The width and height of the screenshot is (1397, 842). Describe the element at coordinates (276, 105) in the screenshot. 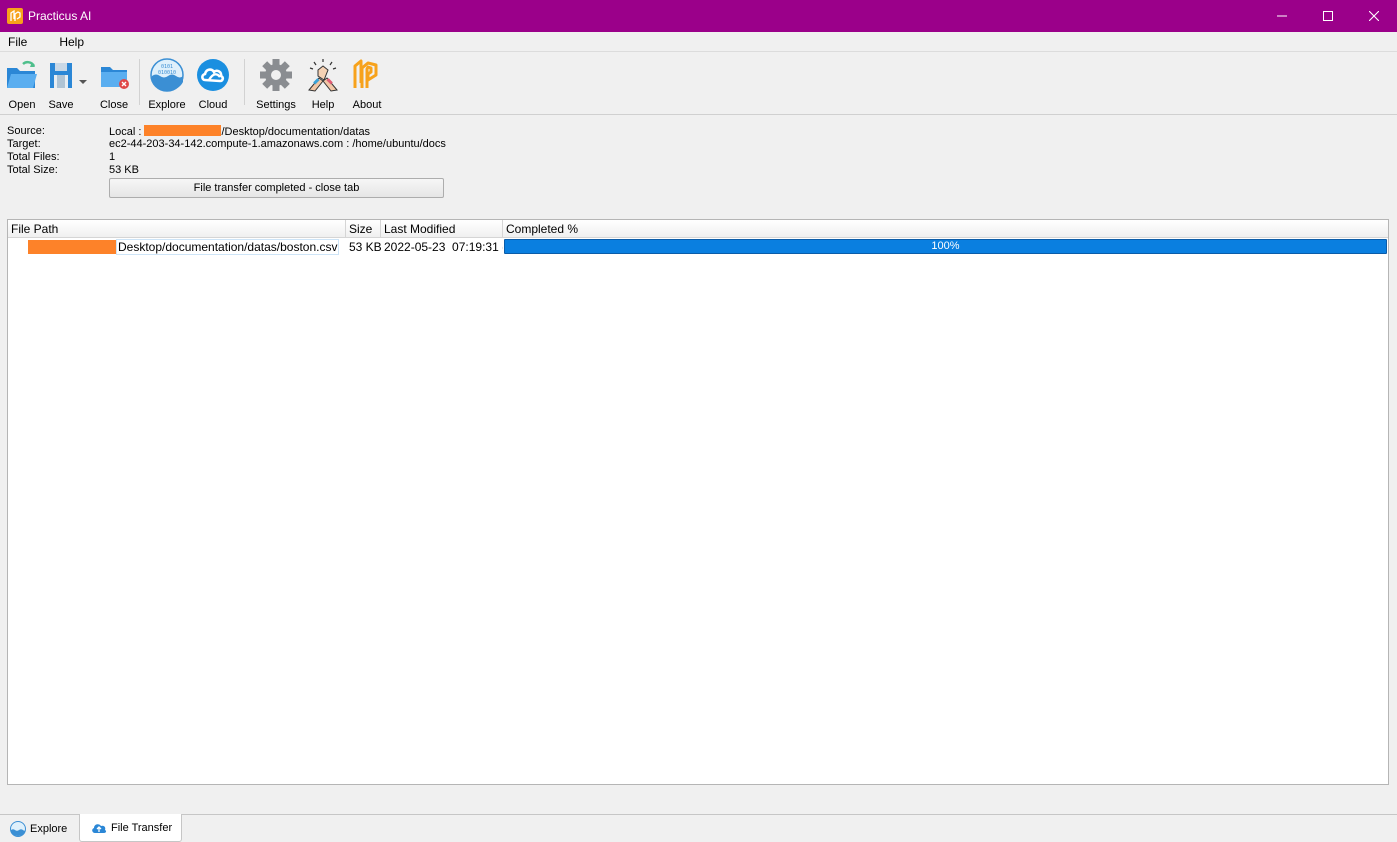

I see `settings-label: Settings` at that location.